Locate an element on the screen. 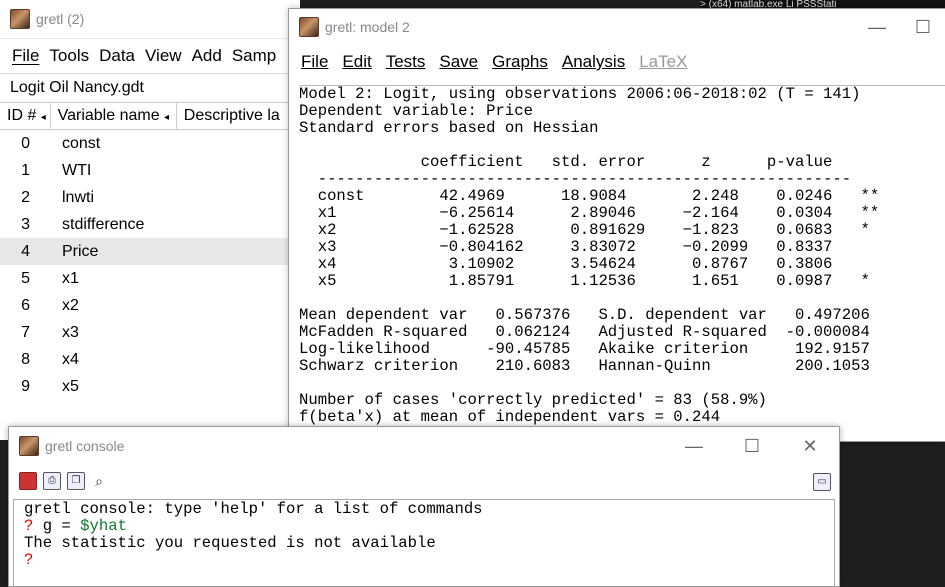 This screenshot has height=587, width=945. console-command-line: ? g = $yhat is located at coordinates (75, 526).